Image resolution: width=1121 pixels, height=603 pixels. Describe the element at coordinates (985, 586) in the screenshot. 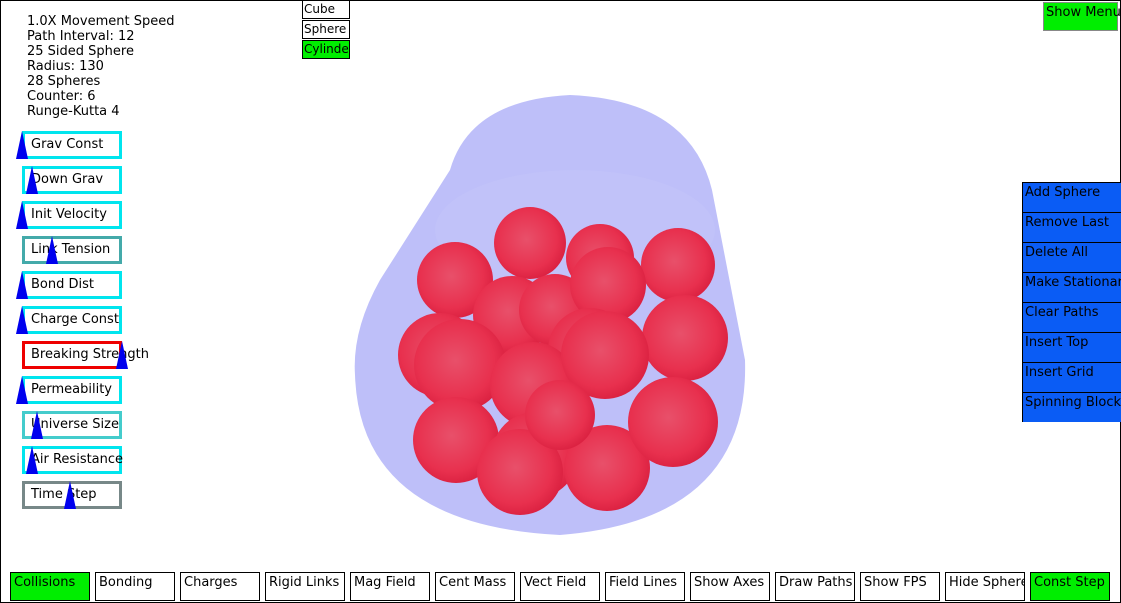

I see `toggle-hide-spheres: Hide Spheres` at that location.